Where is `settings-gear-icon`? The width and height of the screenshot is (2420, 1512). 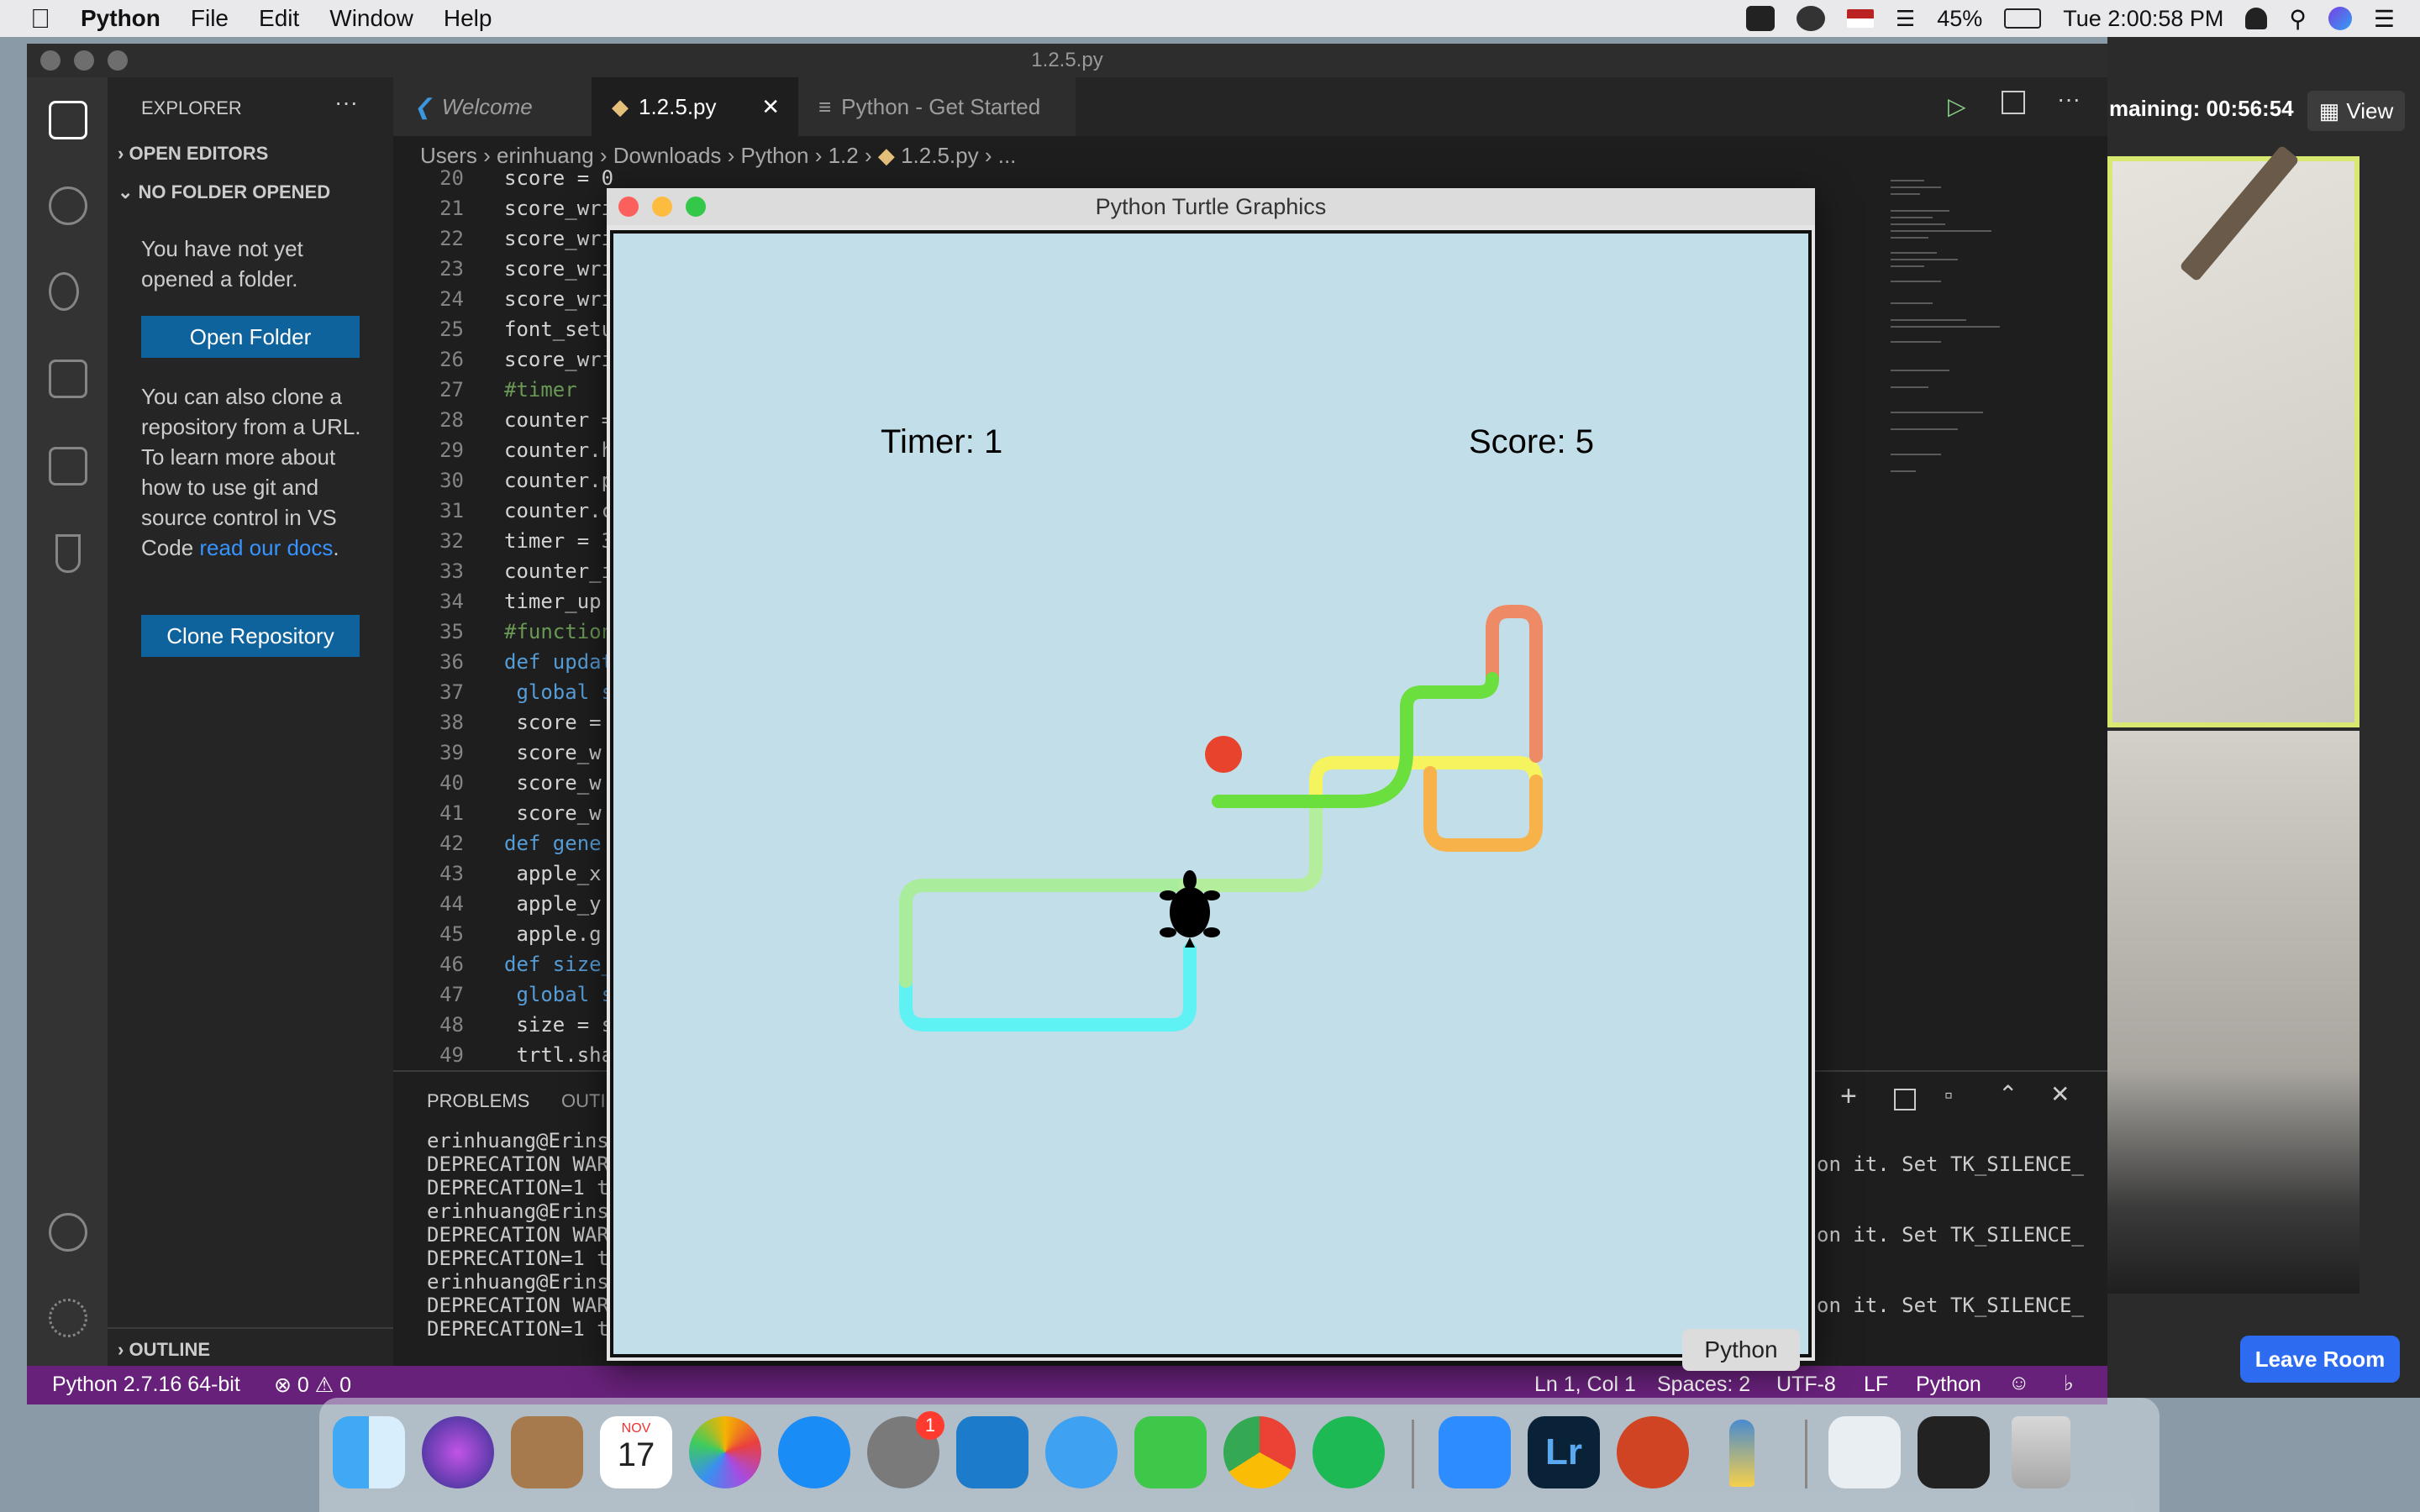 settings-gear-icon is located at coordinates (68, 1318).